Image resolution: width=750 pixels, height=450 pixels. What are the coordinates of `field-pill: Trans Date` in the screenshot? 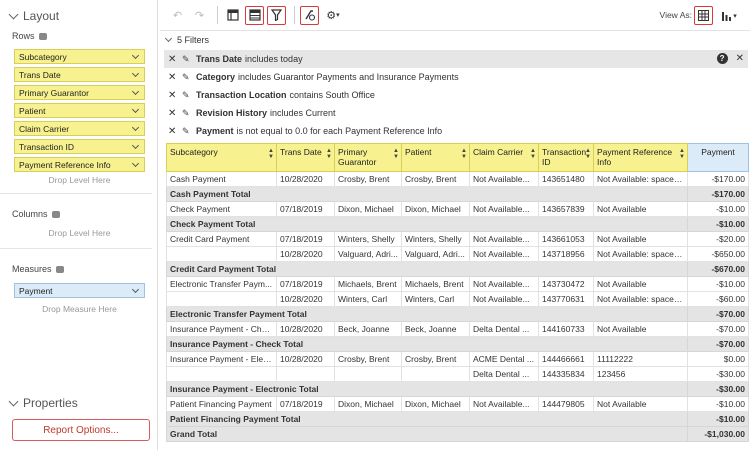 It's located at (79, 74).